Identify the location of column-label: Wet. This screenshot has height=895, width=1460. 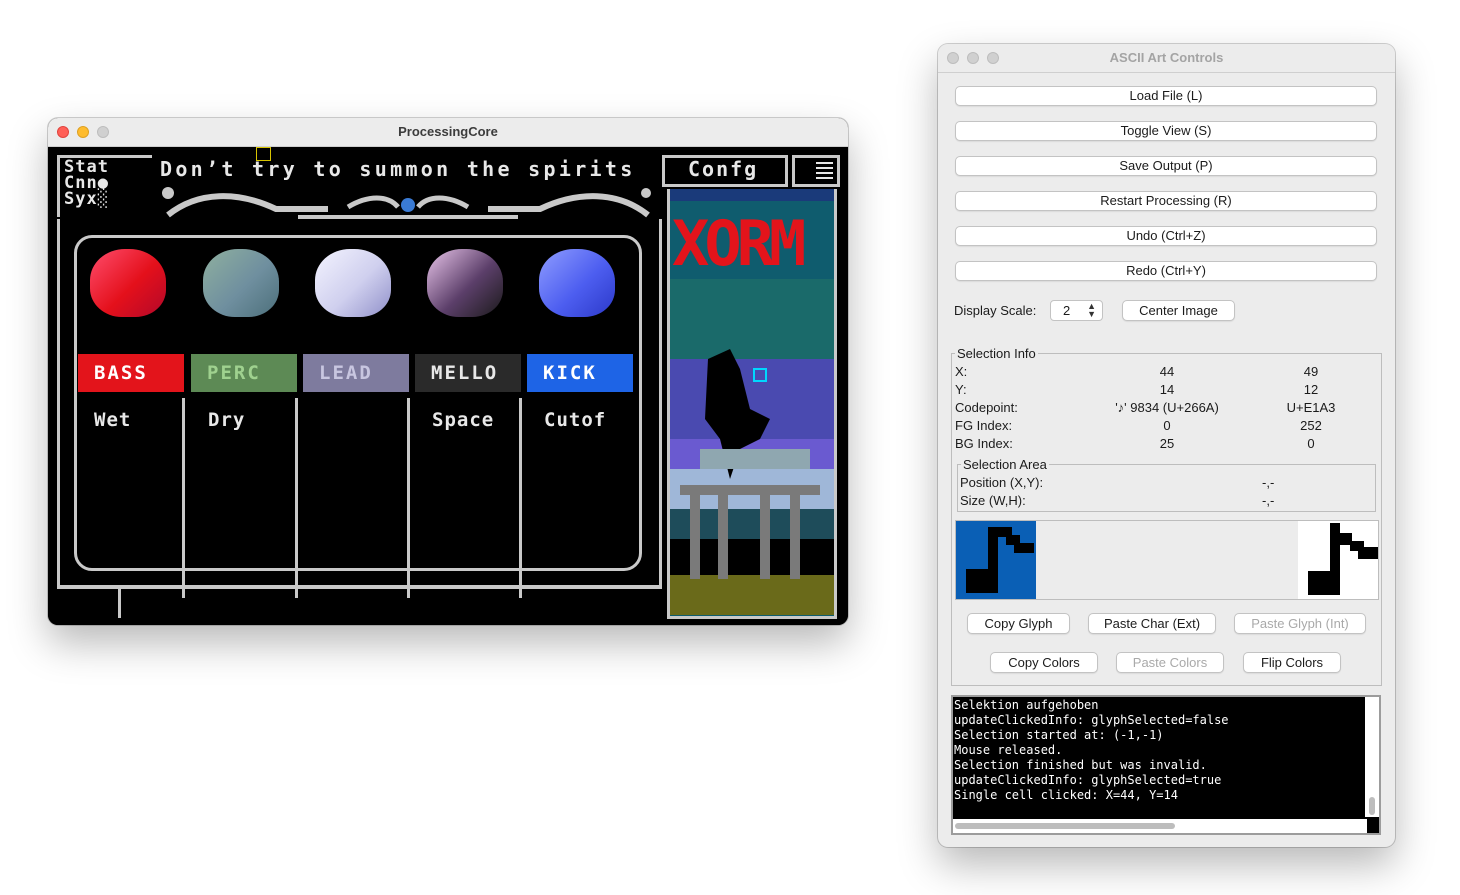
(113, 420).